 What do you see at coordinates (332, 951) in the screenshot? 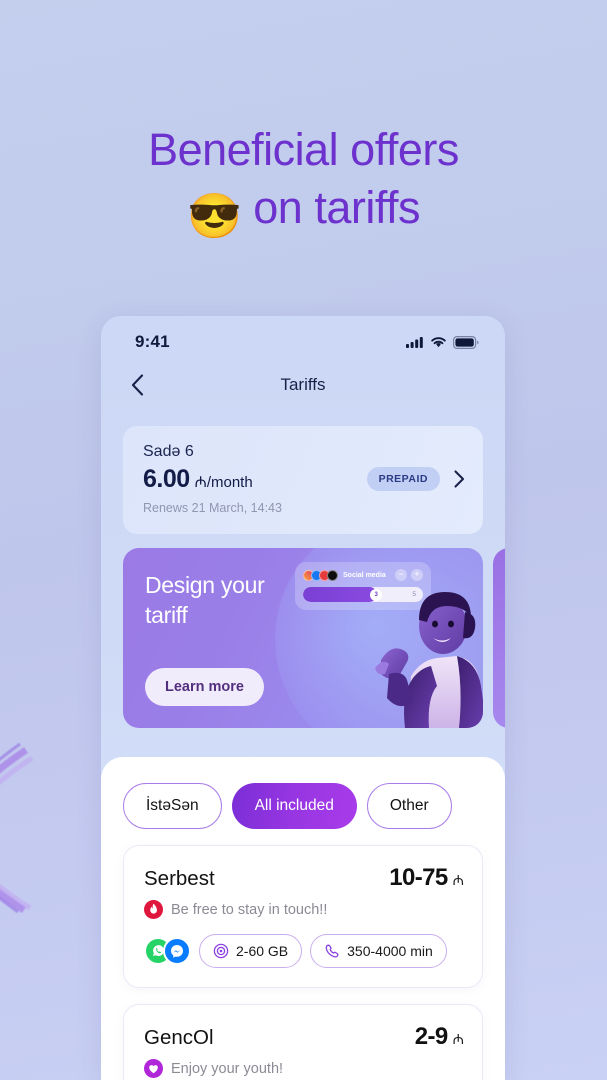
I see `phone-icon` at bounding box center [332, 951].